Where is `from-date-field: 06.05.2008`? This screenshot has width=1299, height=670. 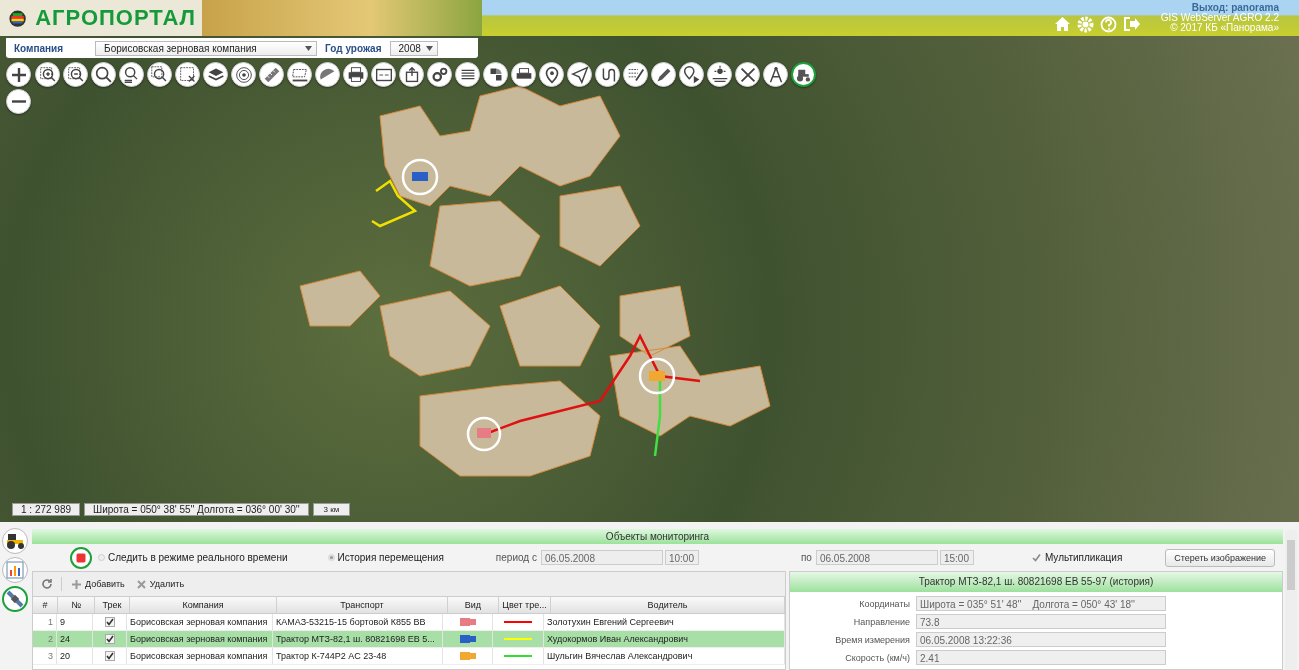
from-date-field: 06.05.2008 is located at coordinates (601, 557).